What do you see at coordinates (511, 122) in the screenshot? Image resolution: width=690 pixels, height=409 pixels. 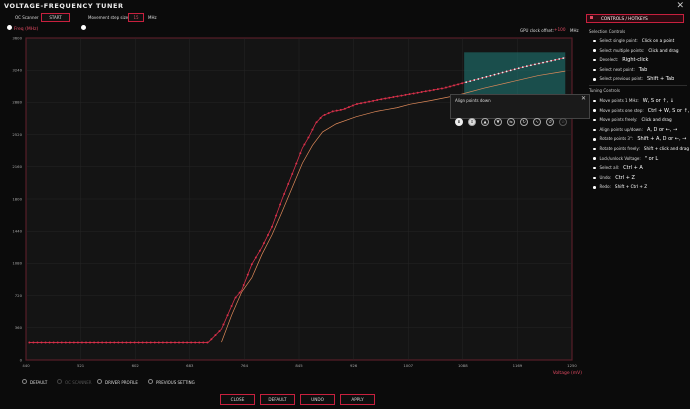 I see `flat-icon: ⇆` at bounding box center [511, 122].